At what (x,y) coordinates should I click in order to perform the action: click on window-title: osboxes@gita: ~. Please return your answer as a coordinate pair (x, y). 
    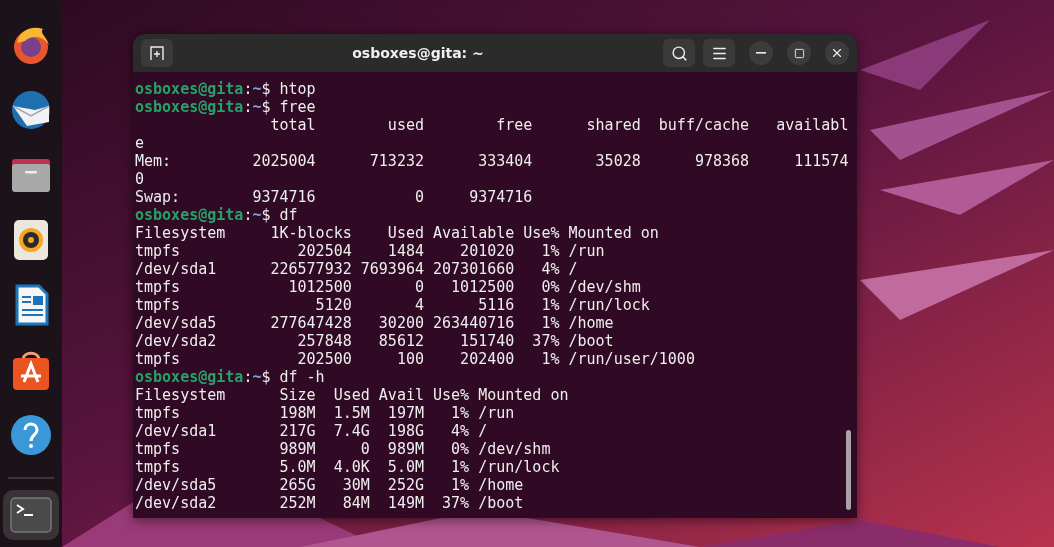
    Looking at the image, I should click on (418, 53).